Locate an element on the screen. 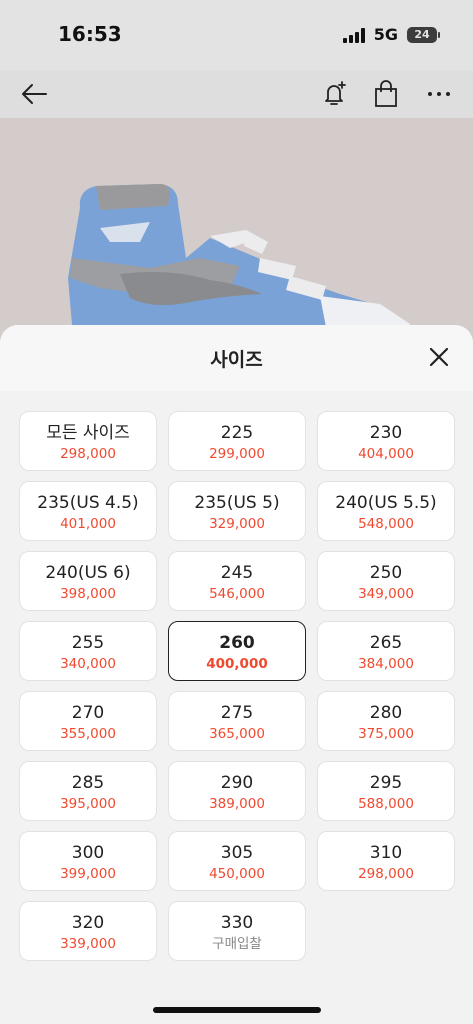 The image size is (473, 1024). signal-icon is located at coordinates (353, 35).